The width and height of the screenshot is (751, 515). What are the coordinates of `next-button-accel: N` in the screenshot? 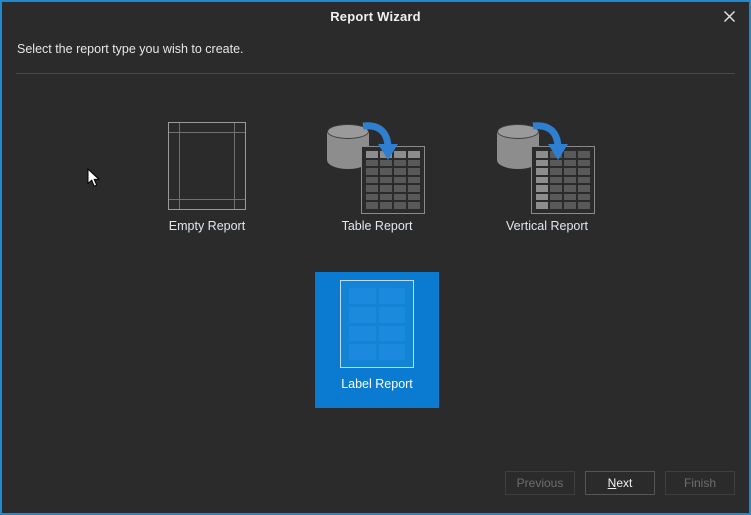 It's located at (612, 483).